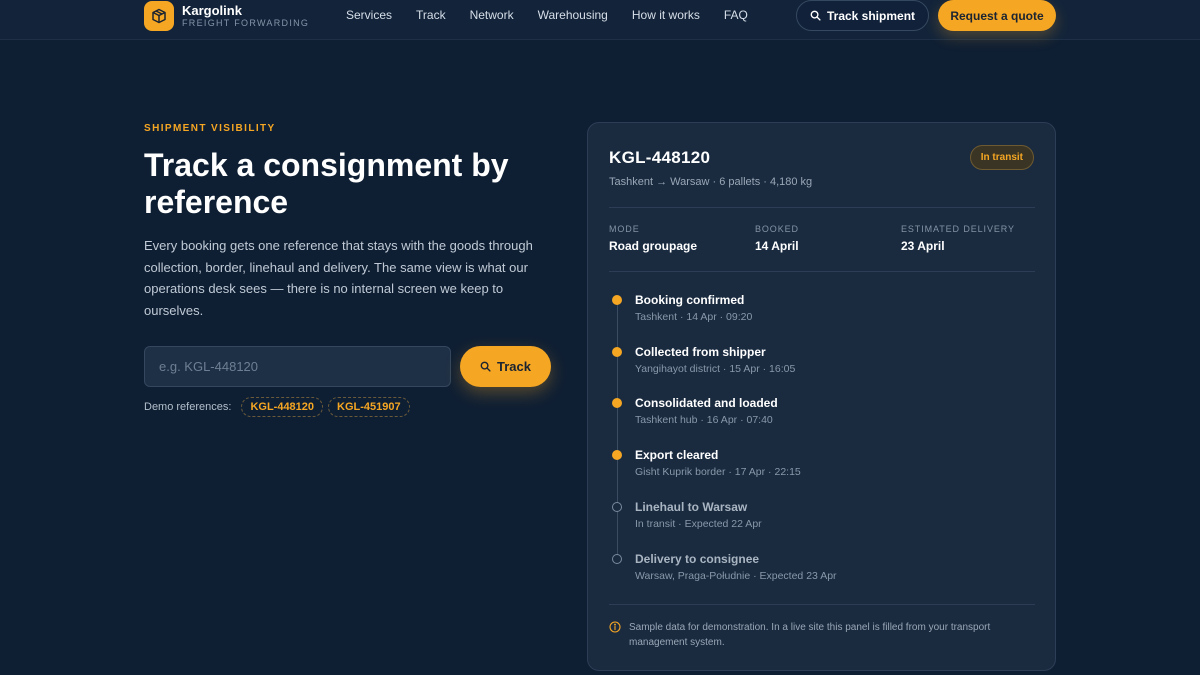 The width and height of the screenshot is (1200, 675). What do you see at coordinates (188, 407) in the screenshot?
I see `demo-references-label: Demo references:` at bounding box center [188, 407].